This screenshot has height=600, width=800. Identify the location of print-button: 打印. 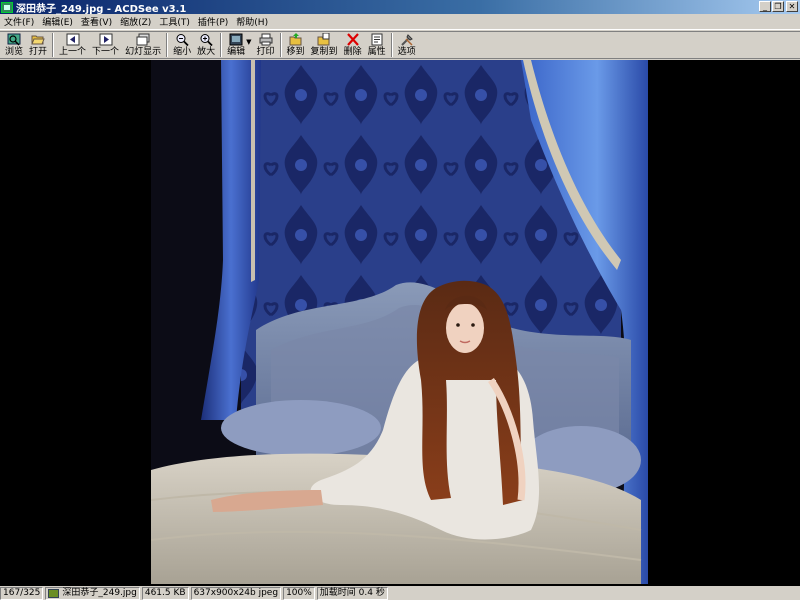
(266, 45).